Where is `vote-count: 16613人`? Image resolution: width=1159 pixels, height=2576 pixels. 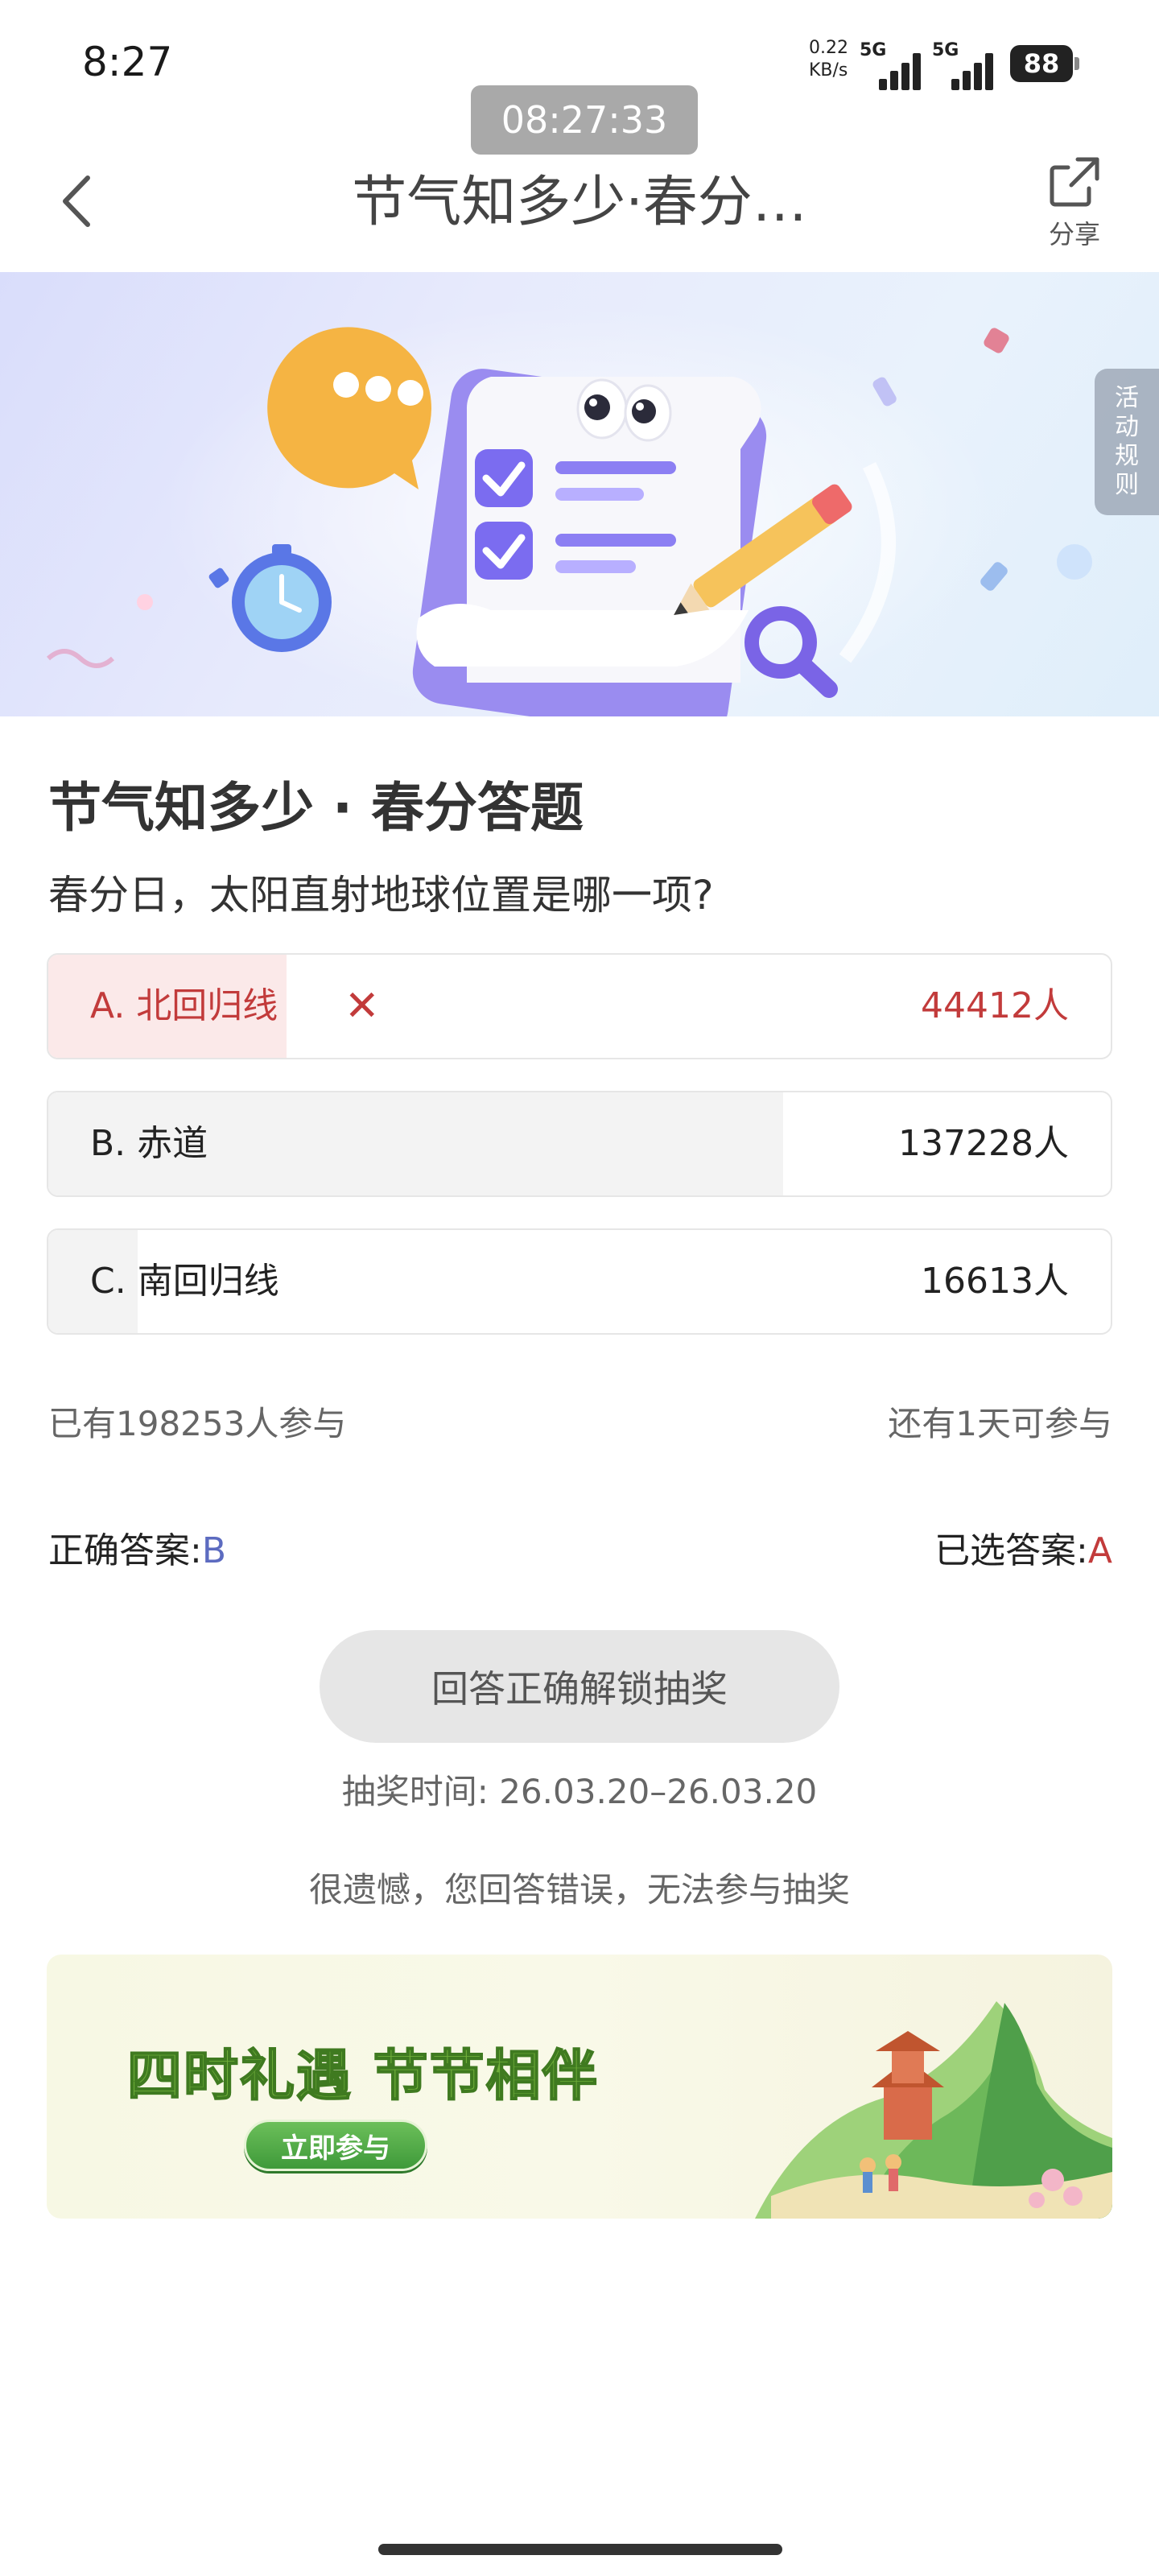
vote-count: 16613人 is located at coordinates (995, 1281).